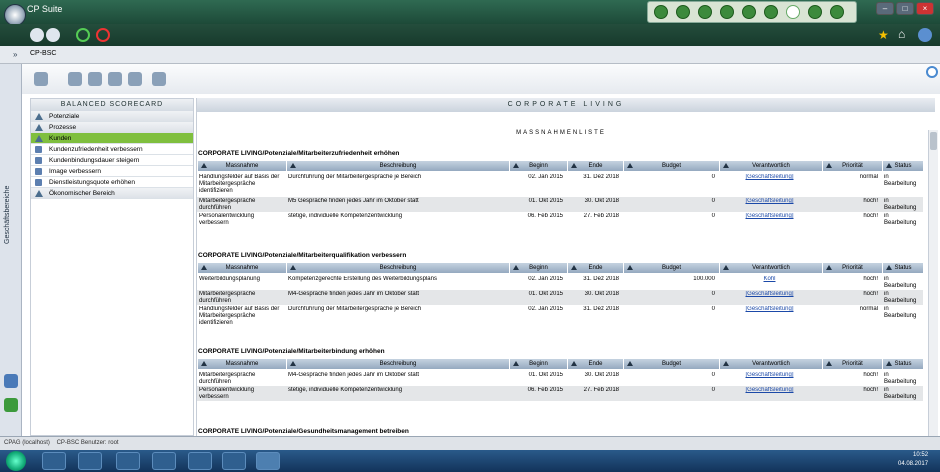  What do you see at coordinates (470, 461) in the screenshot?
I see `taskbar: 10:52 04.08.2017` at bounding box center [470, 461].